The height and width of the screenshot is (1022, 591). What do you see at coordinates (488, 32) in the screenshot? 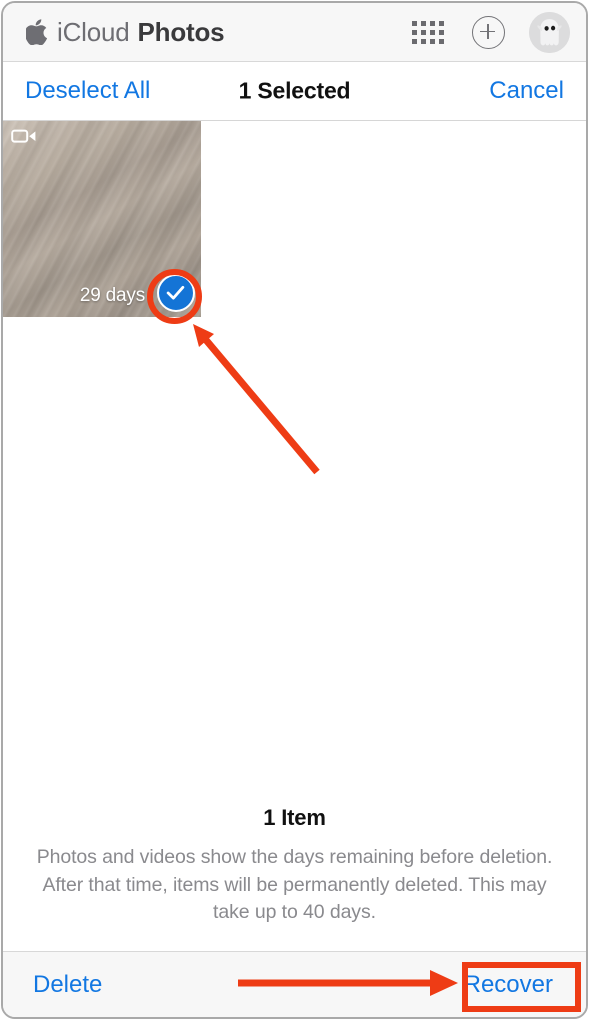
I see `plus-circle-icon` at bounding box center [488, 32].